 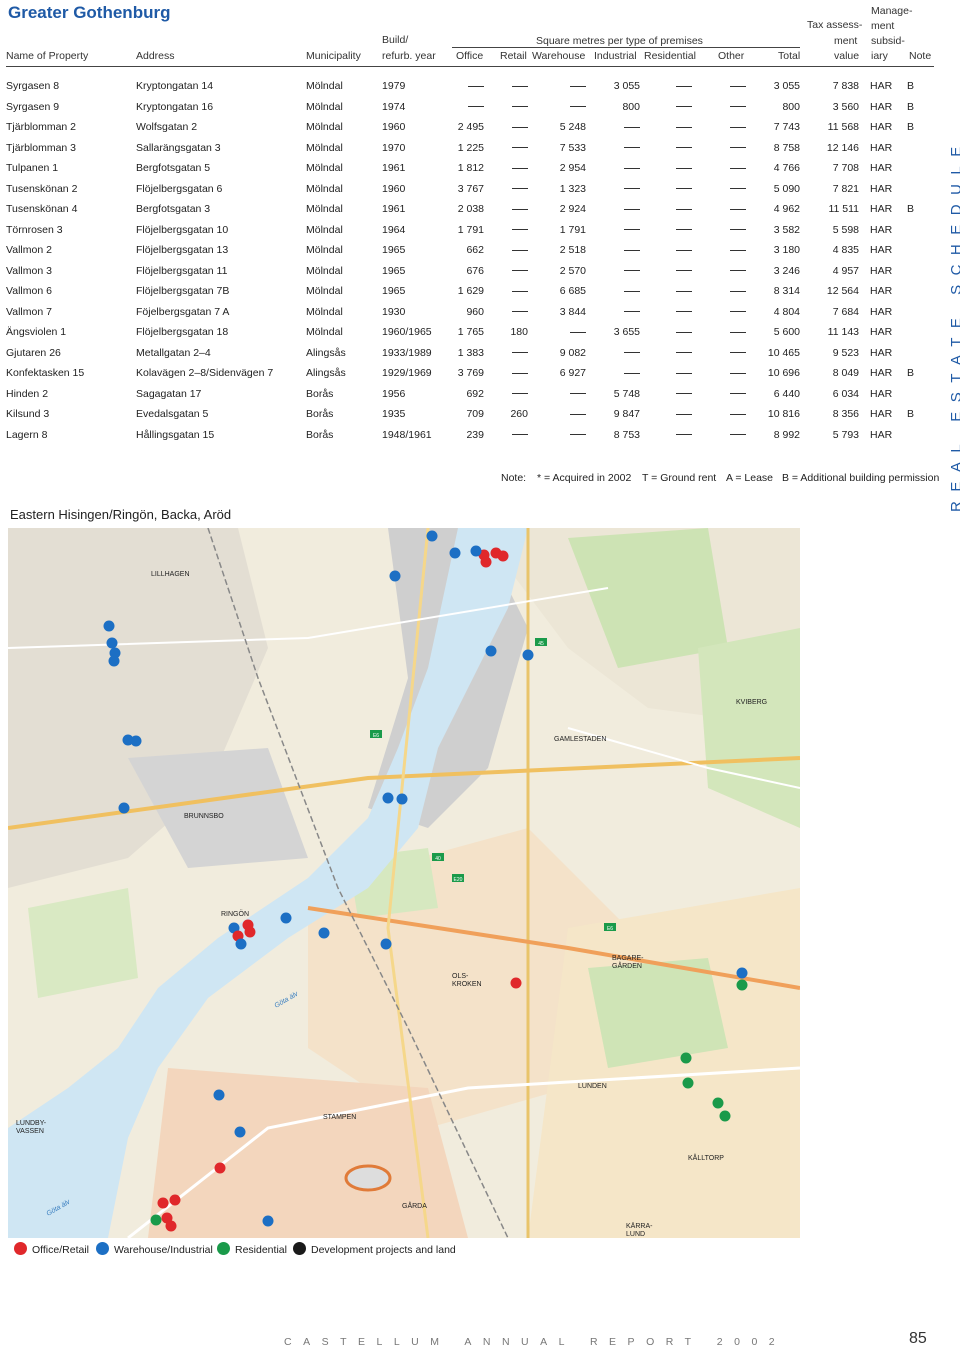 I want to click on cell-industrial, so click(x=632, y=127).